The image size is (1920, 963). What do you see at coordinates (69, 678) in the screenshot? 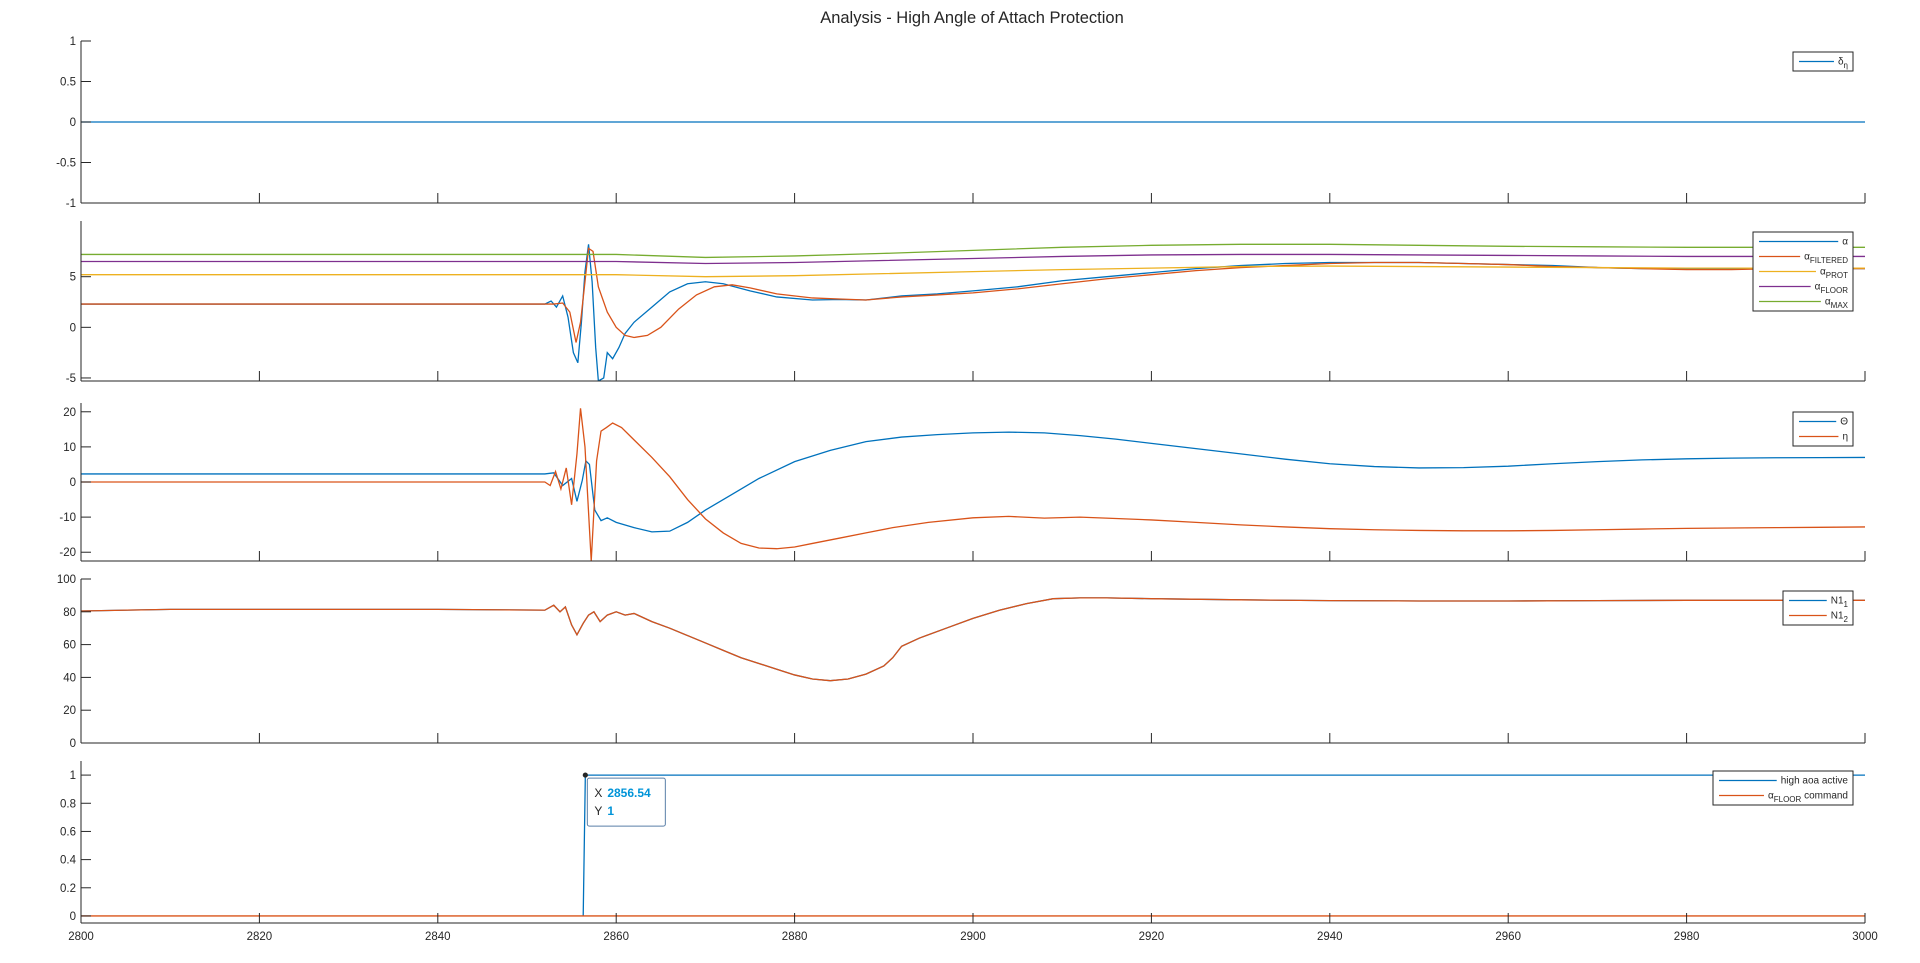
I see `y-tick-label: 40` at bounding box center [69, 678].